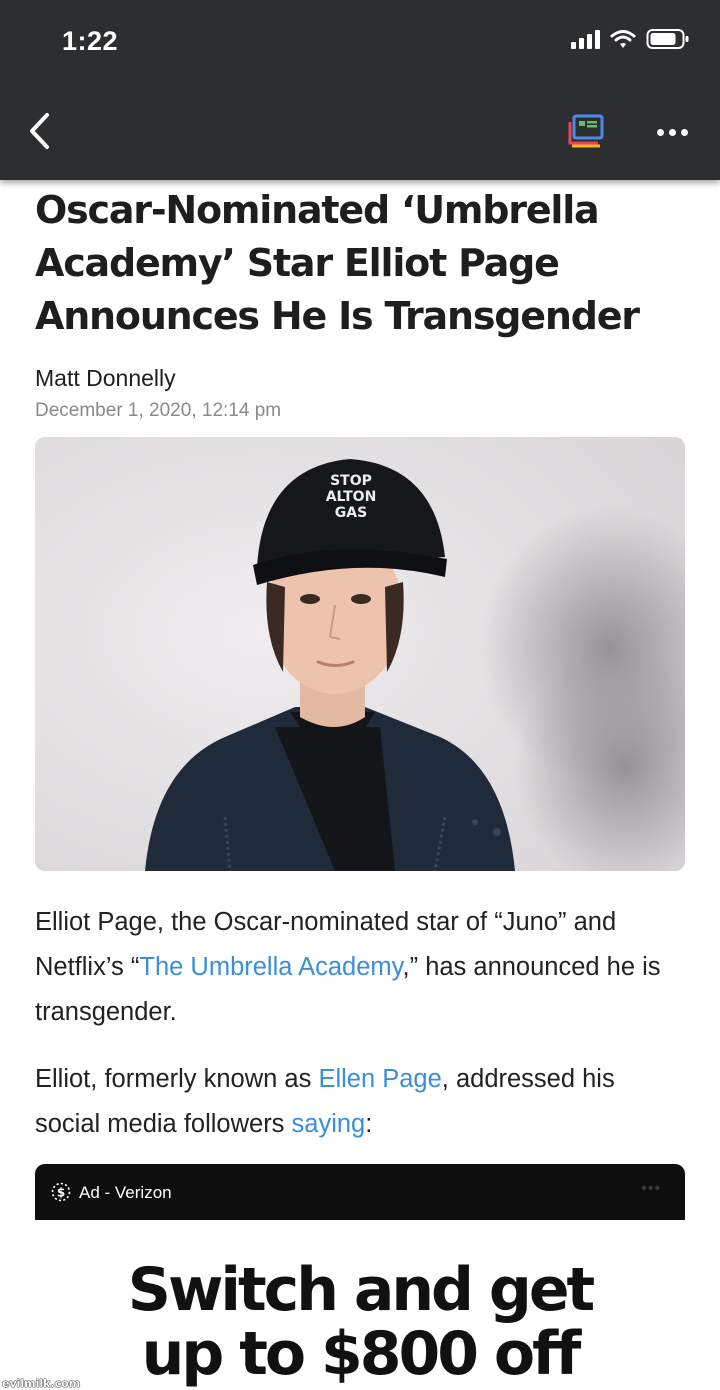  I want to click on ad-label: Ad - Verizon, so click(125, 1192).